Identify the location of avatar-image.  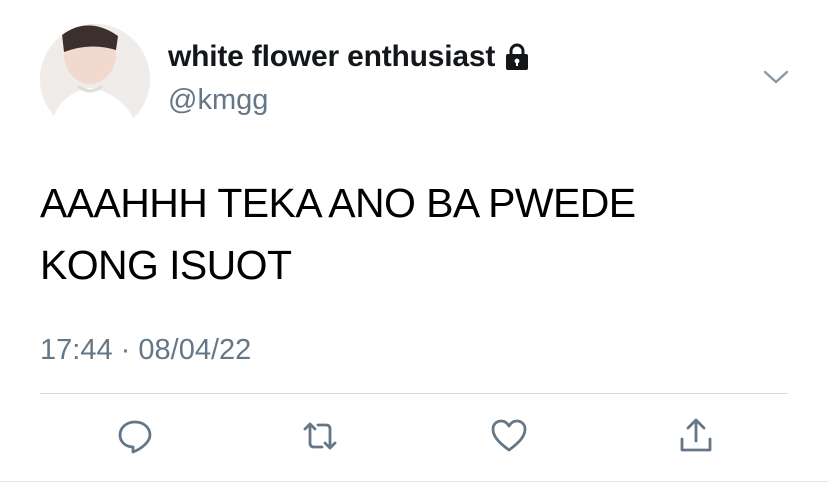
(95, 79).